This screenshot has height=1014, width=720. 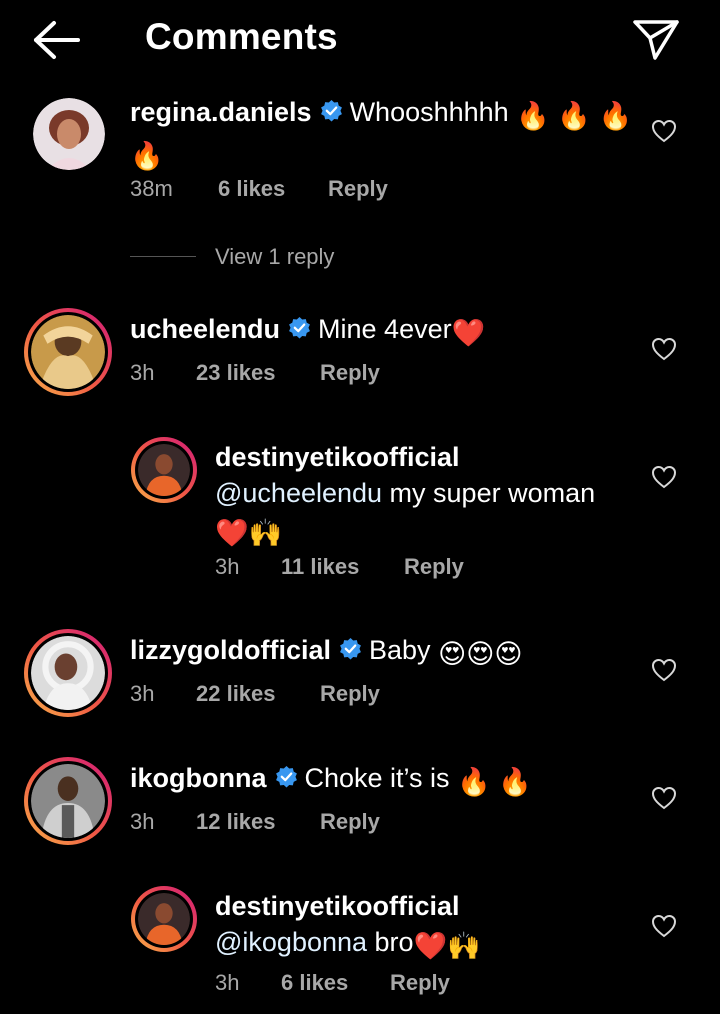 I want to click on heart-emoji: ❤️, so click(x=468, y=333).